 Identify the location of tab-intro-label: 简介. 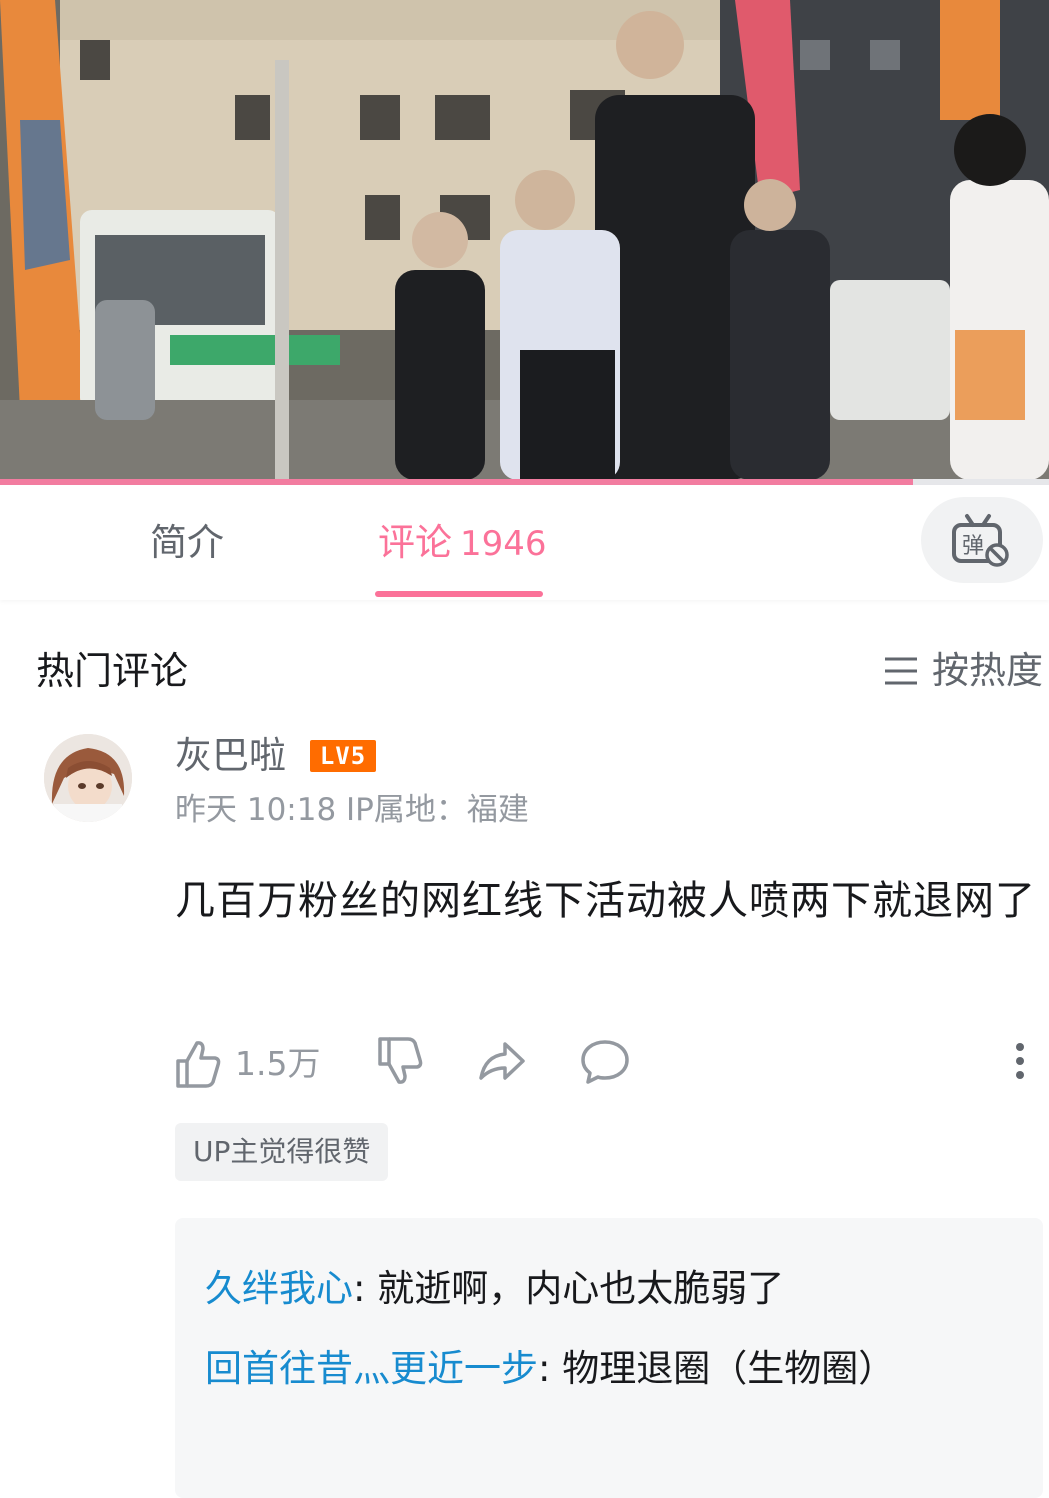
(187, 542).